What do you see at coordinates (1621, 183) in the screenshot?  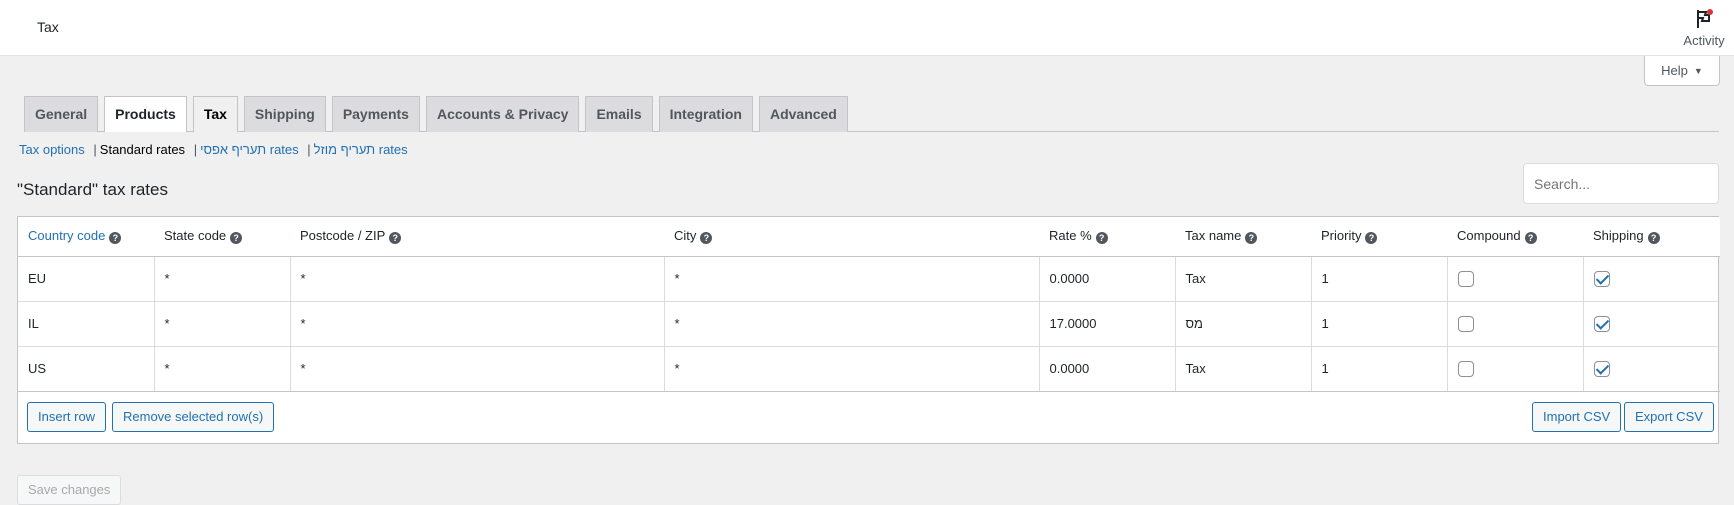 I see `search-input` at bounding box center [1621, 183].